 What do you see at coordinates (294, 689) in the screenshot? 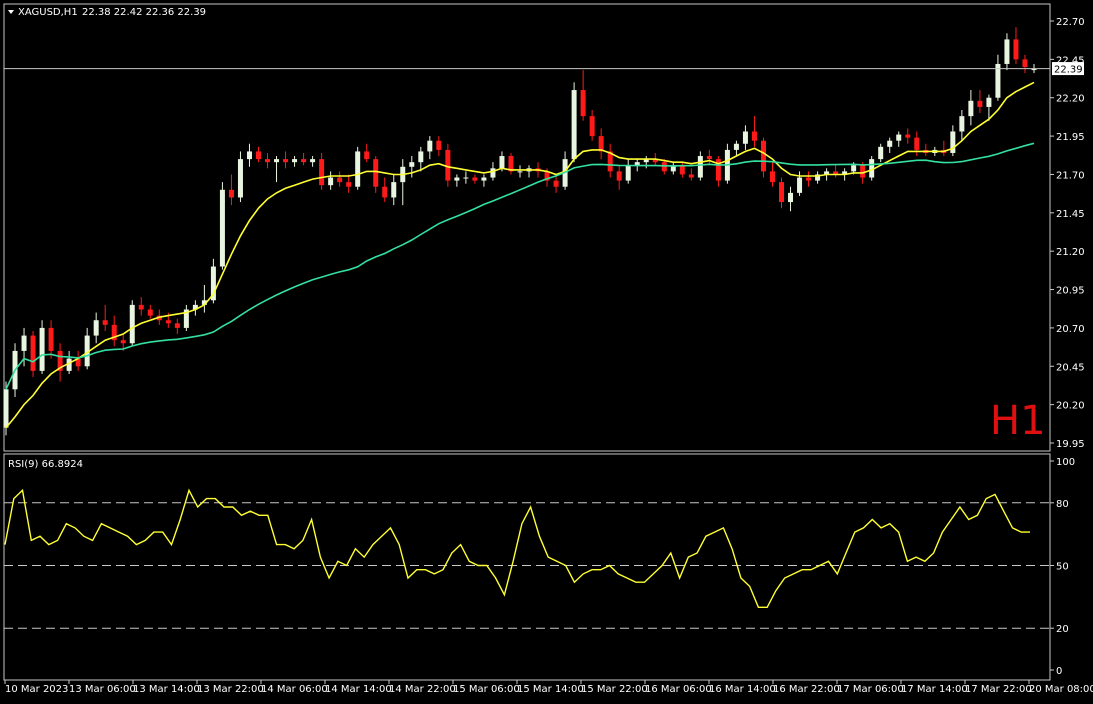
I see `time-tick-label: 14 Mar 06:00` at bounding box center [294, 689].